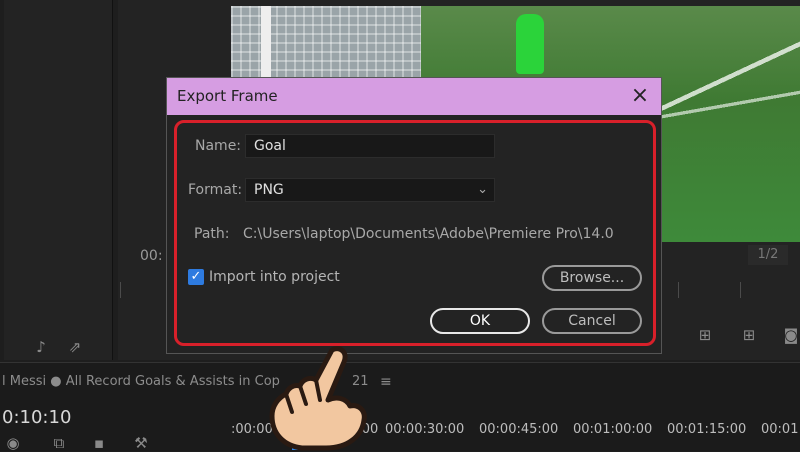 The height and width of the screenshot is (452, 800). I want to click on name-input: Goal, so click(370, 146).